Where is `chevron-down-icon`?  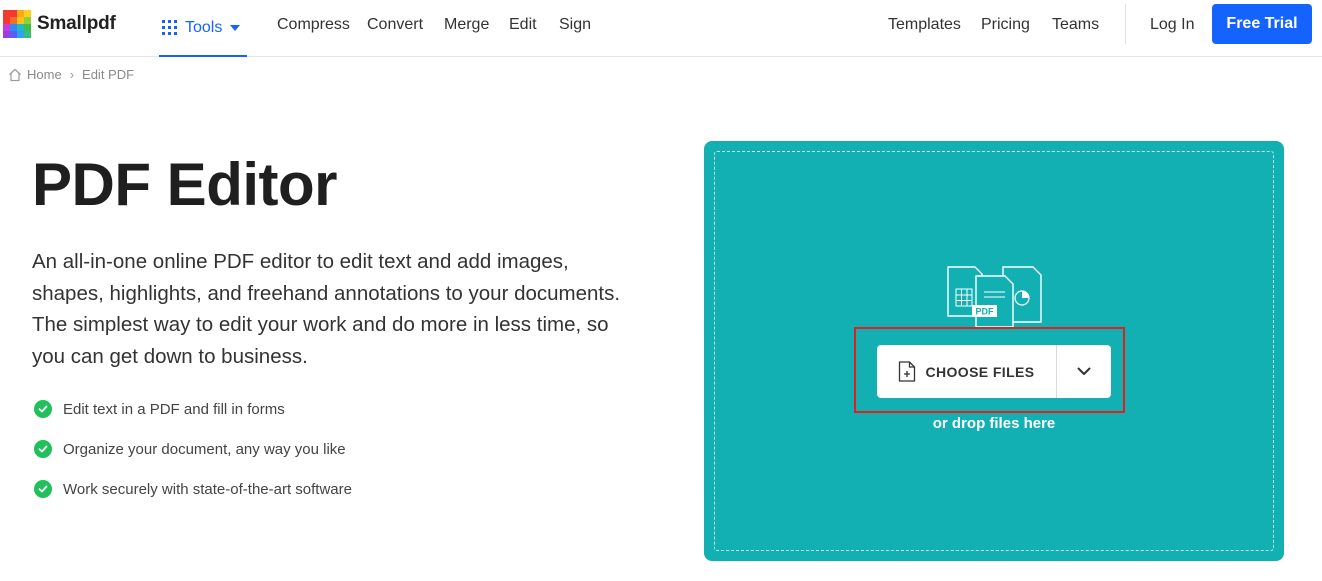 chevron-down-icon is located at coordinates (1084, 371).